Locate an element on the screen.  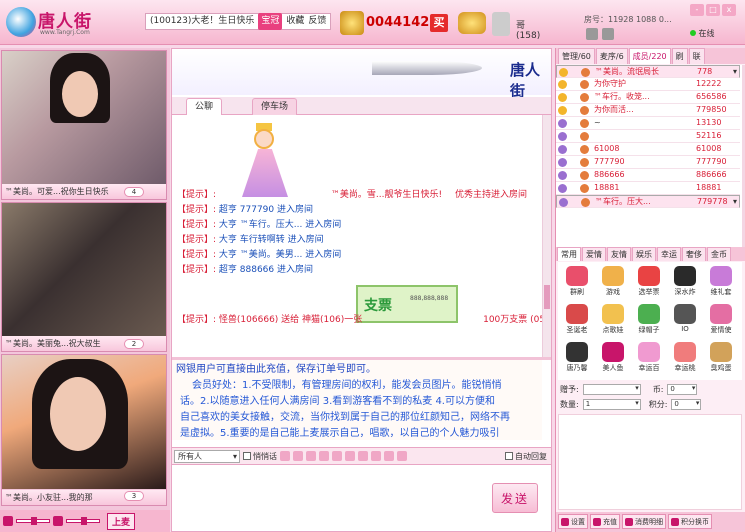
gift-item: 维礼套 is located at coordinates (721, 282).